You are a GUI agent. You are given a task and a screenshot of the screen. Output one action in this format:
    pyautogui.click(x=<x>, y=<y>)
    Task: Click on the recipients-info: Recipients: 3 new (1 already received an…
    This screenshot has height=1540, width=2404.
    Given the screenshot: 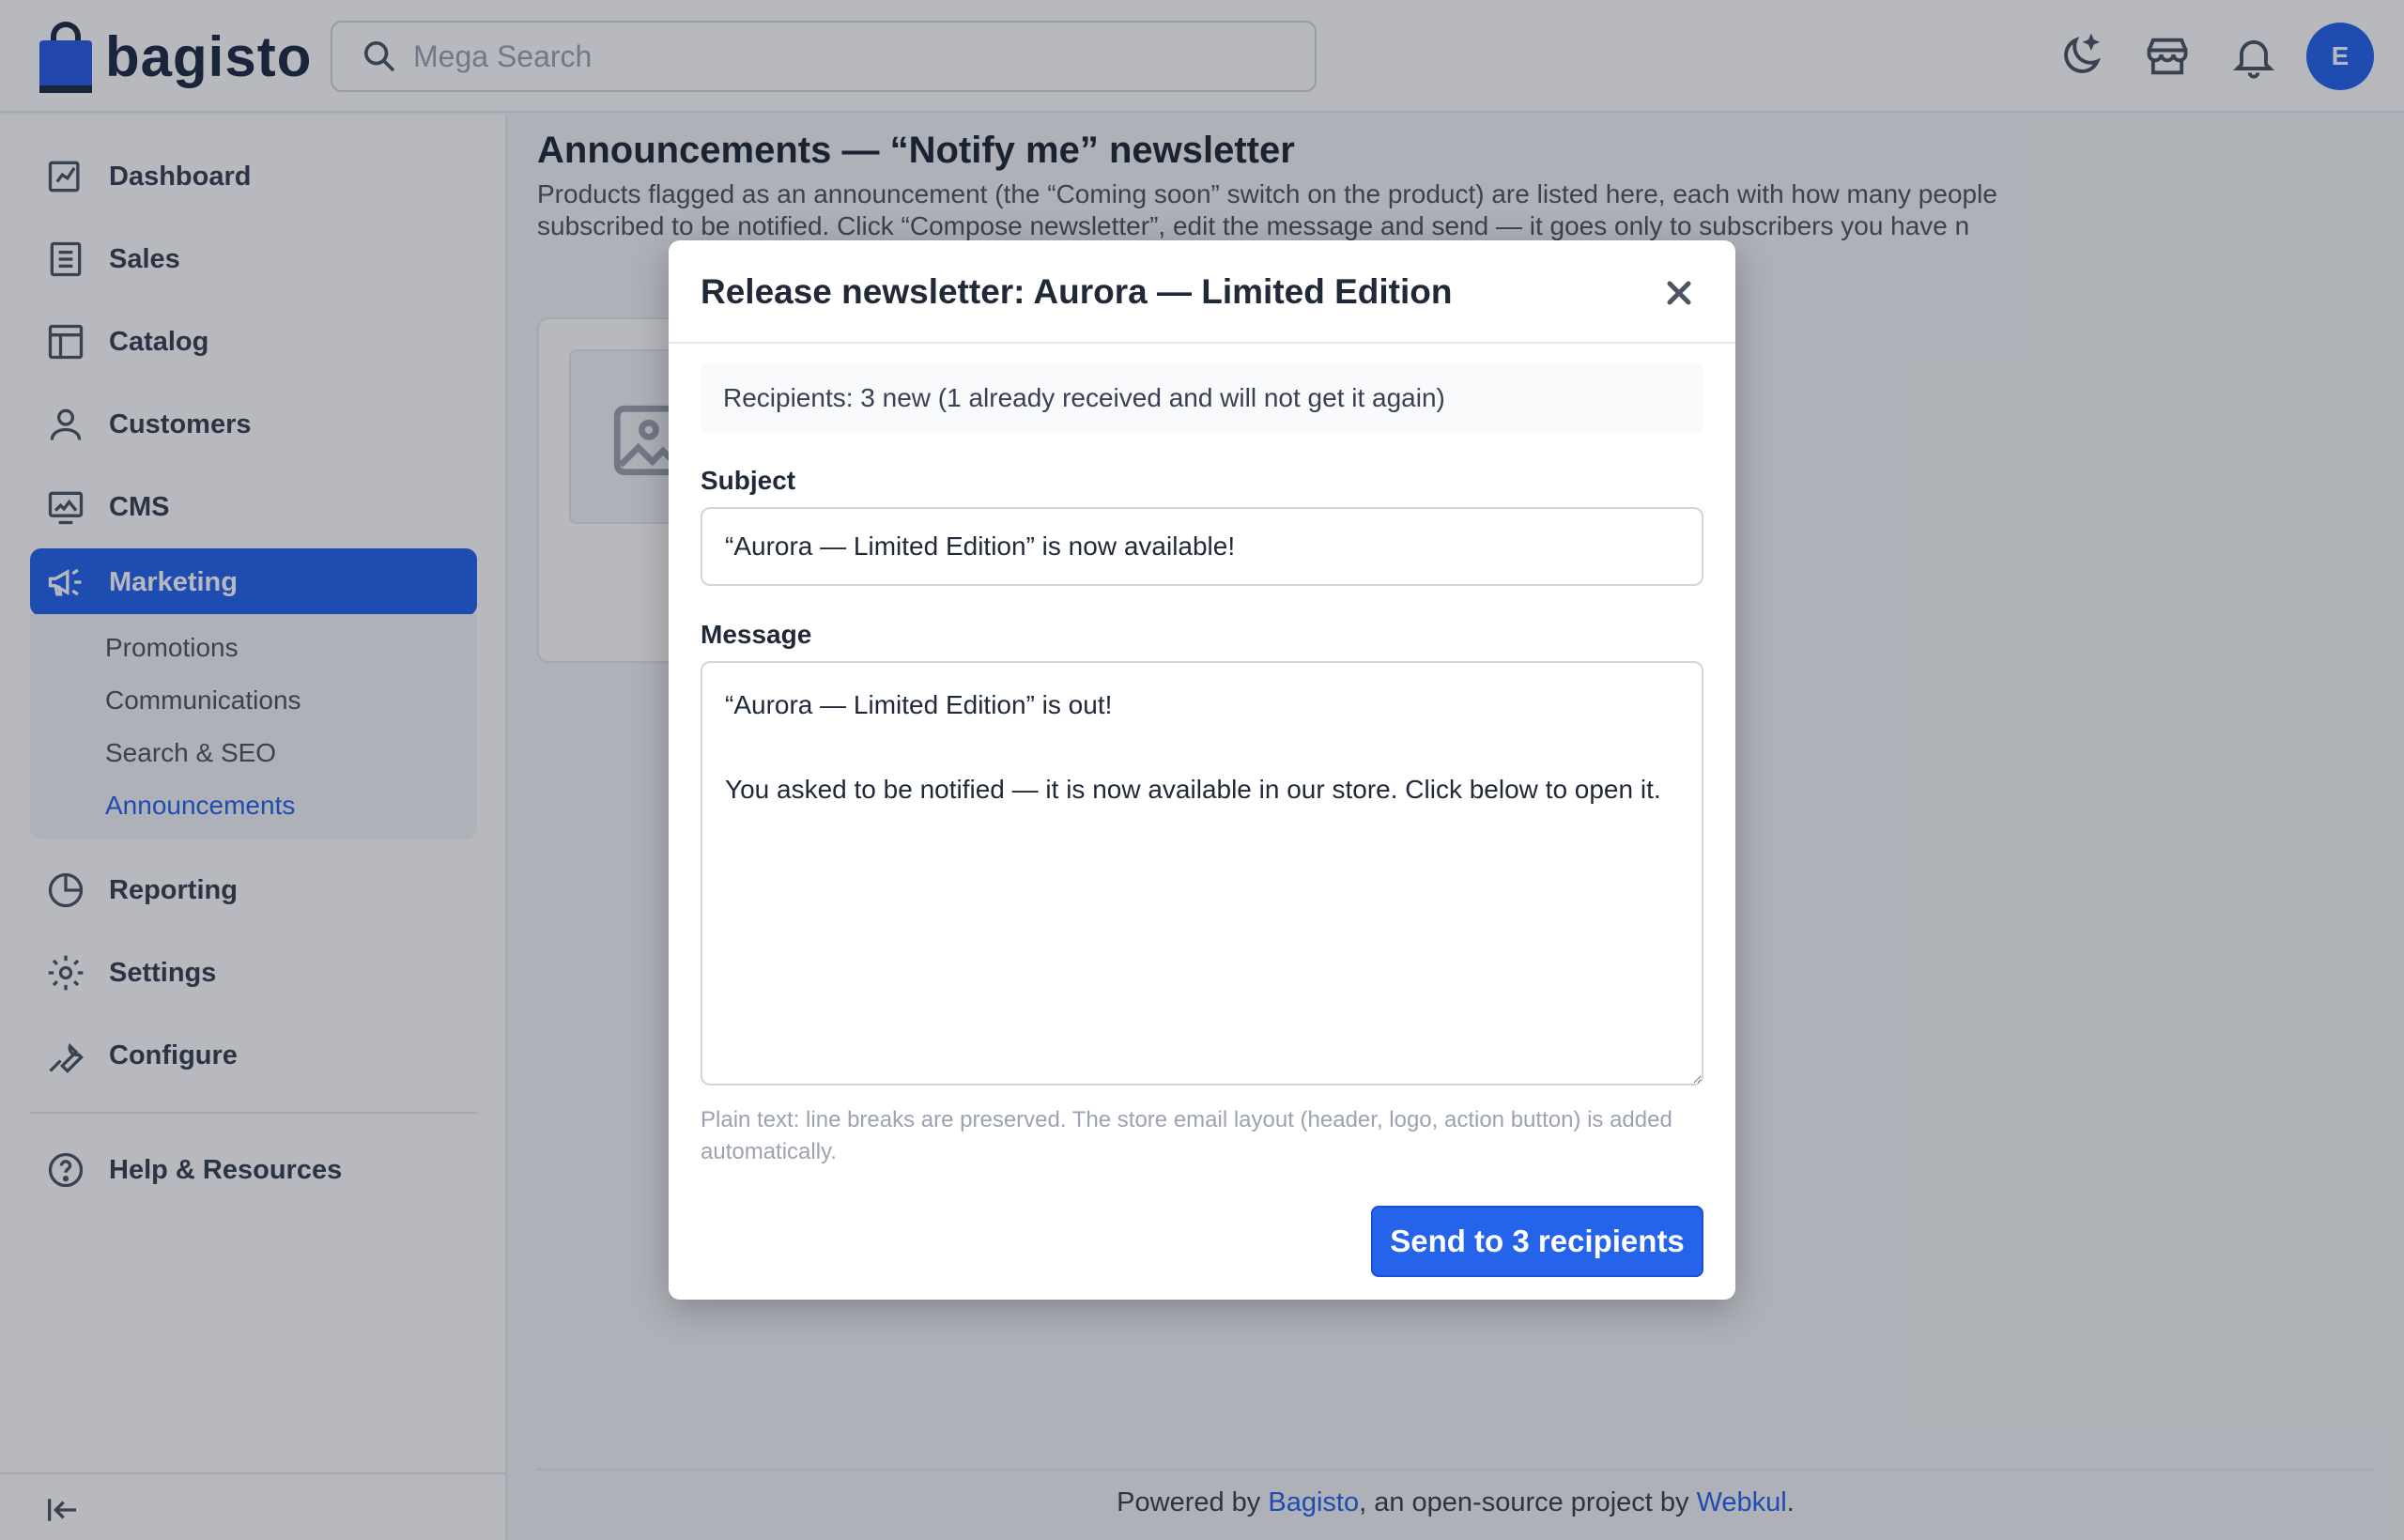 What is the action you would take?
    pyautogui.click(x=1202, y=398)
    